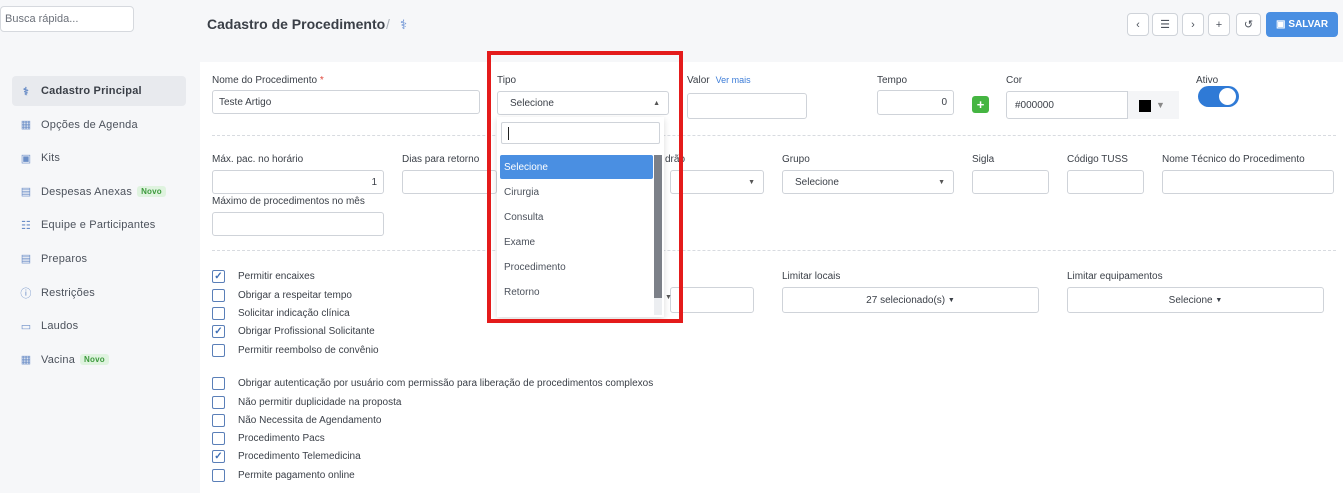 This screenshot has height=493, width=1343. What do you see at coordinates (89, 124) in the screenshot?
I see `sidebar-item-label: Opções de Agenda` at bounding box center [89, 124].